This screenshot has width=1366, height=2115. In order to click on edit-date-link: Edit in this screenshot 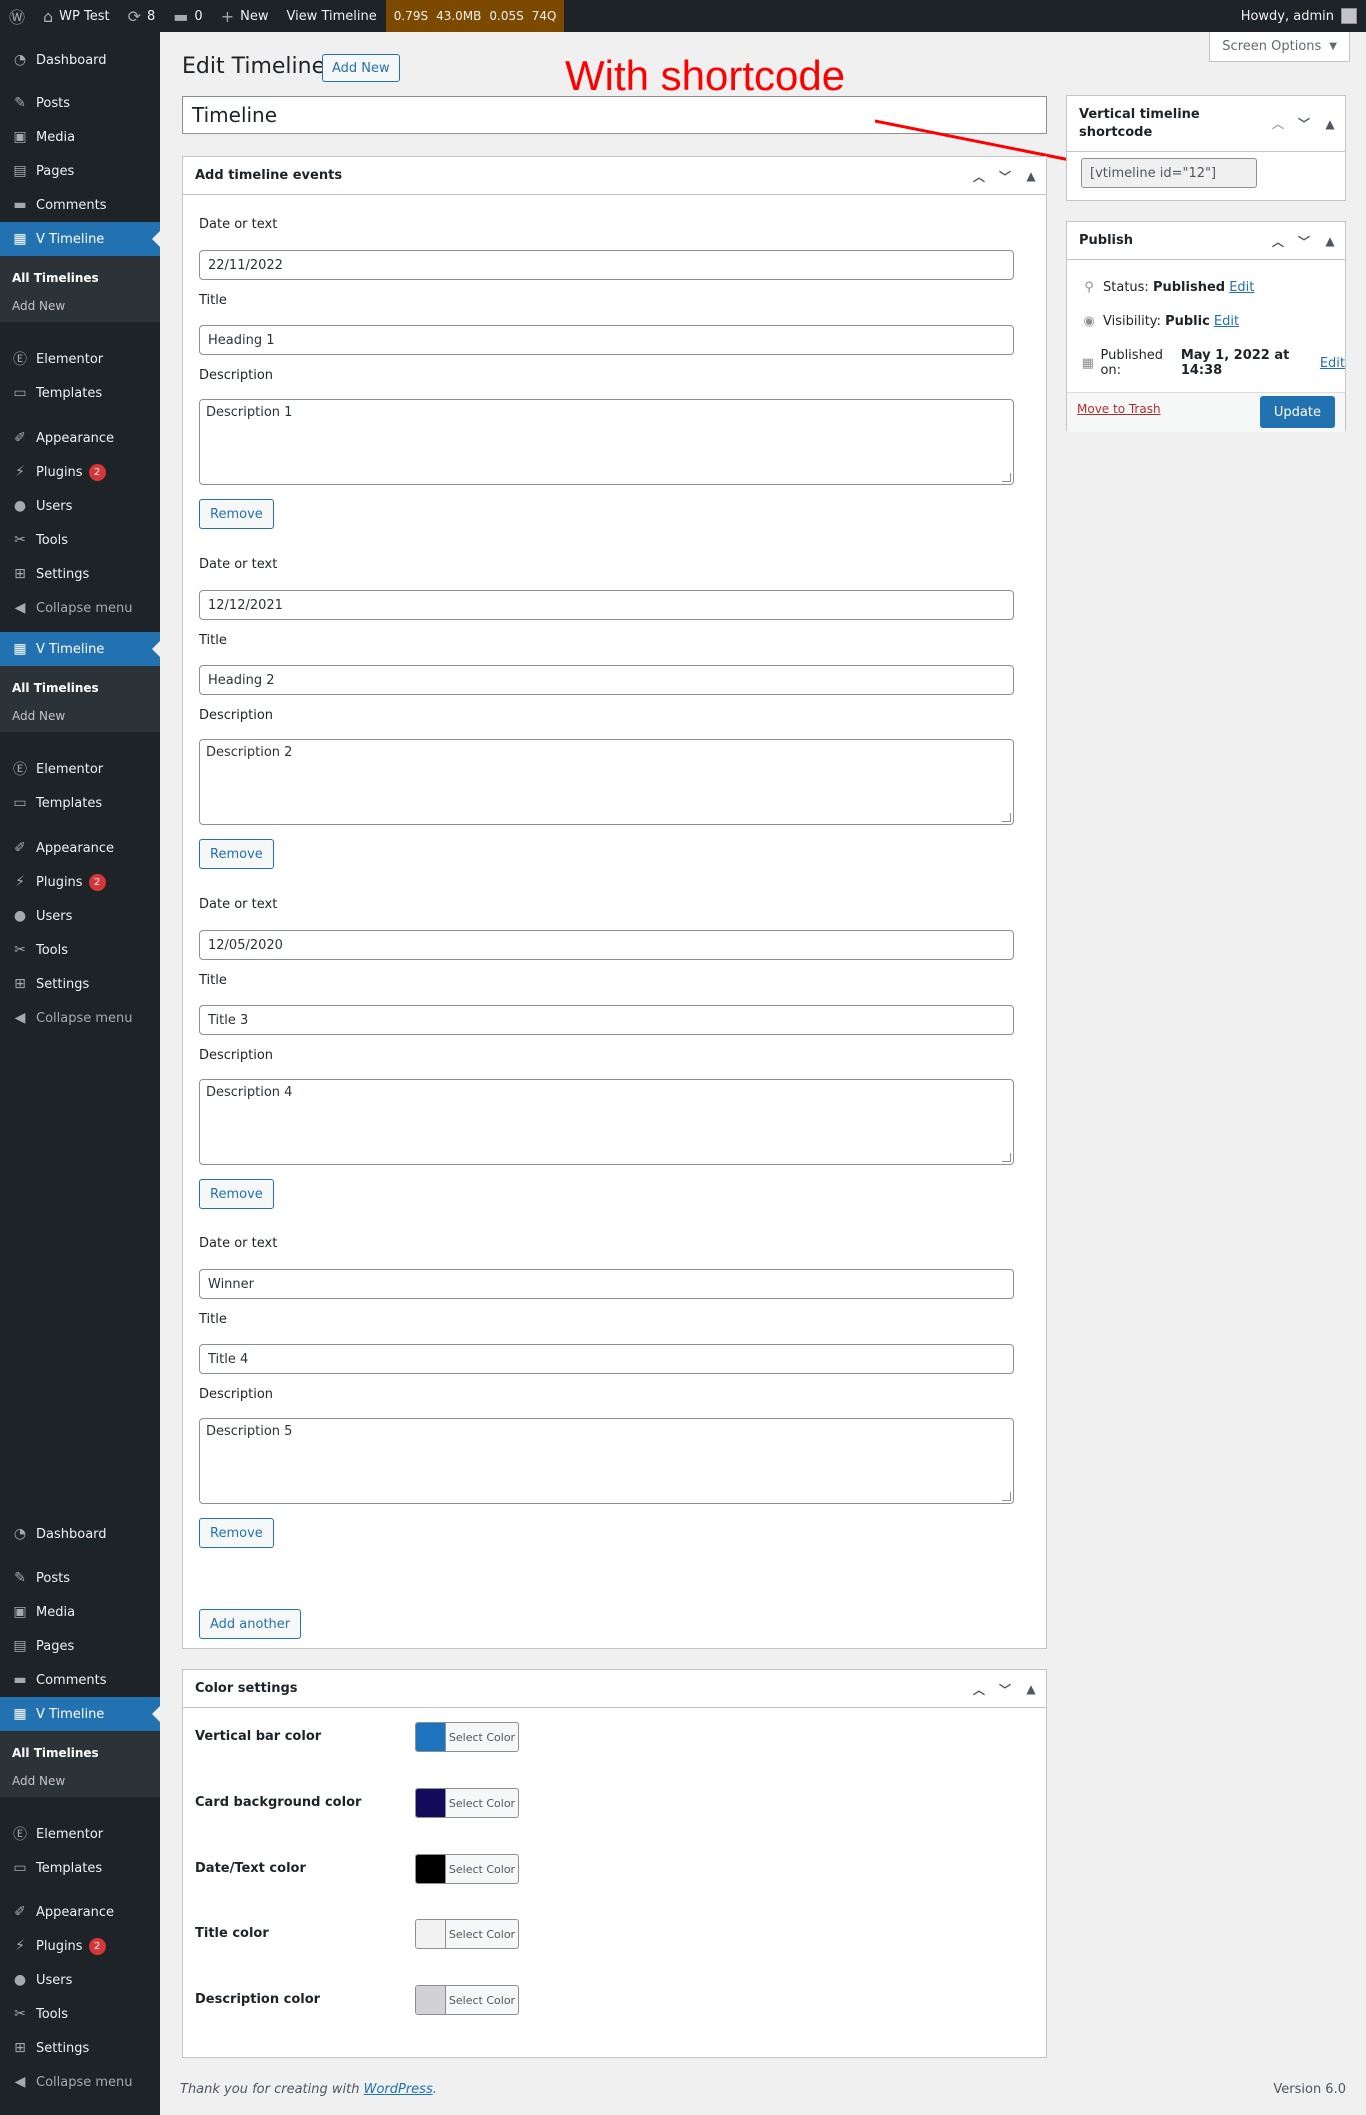, I will do `click(1332, 363)`.